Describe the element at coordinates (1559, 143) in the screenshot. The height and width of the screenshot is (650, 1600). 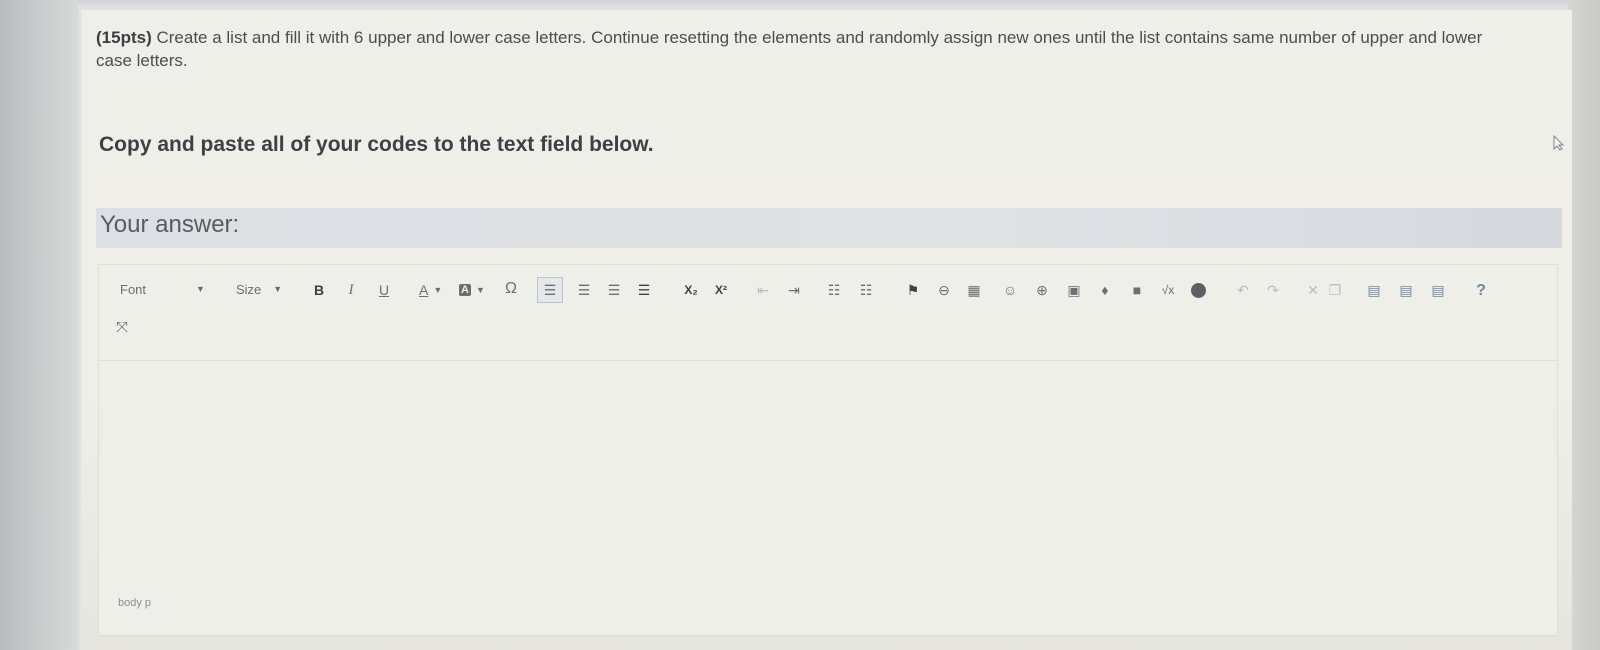
I see `mouse-cursor-icon` at that location.